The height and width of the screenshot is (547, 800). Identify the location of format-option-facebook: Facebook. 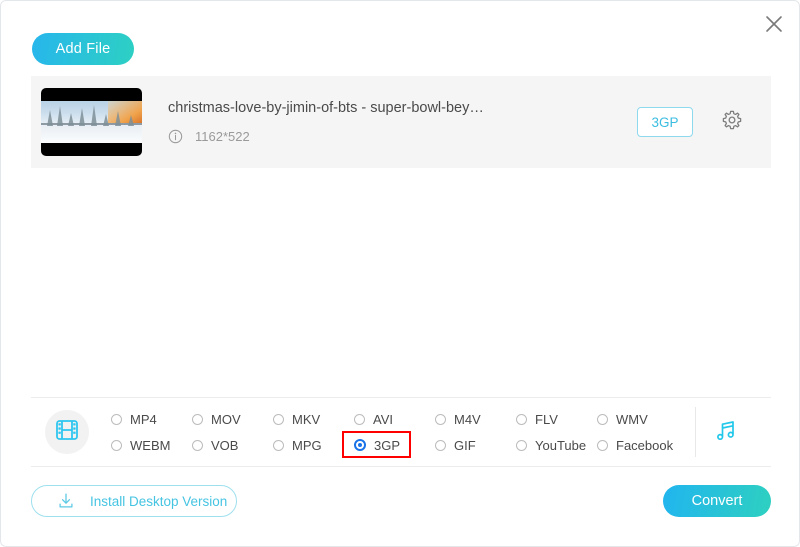
(637, 445).